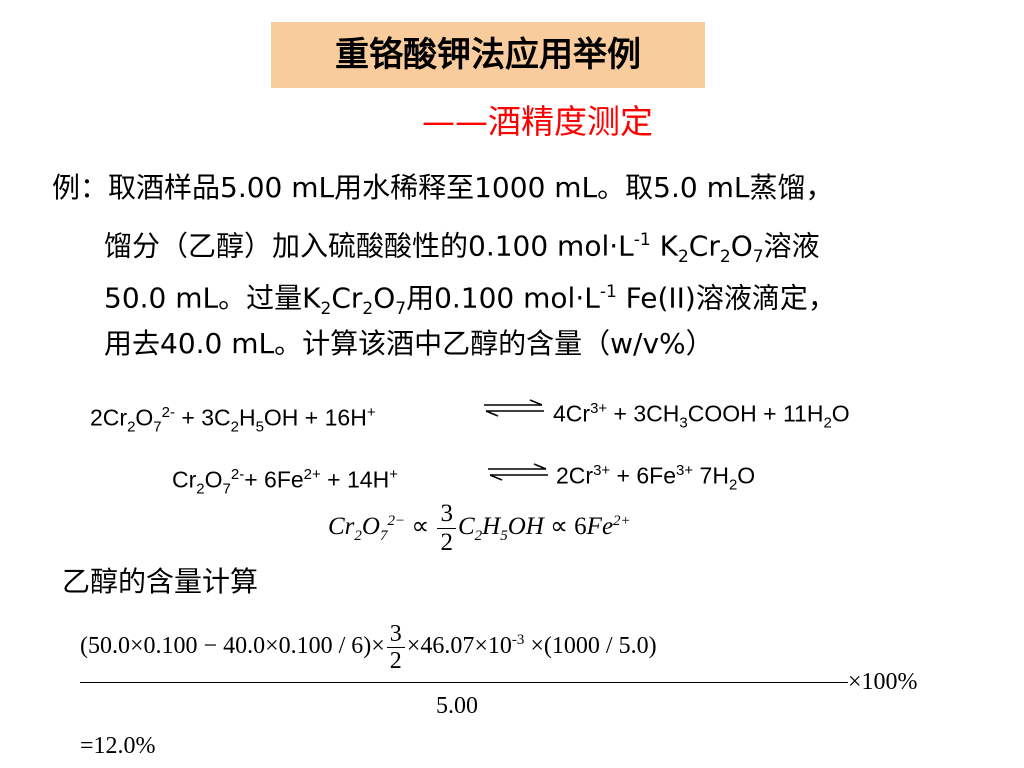 Image resolution: width=1024 pixels, height=768 pixels. Describe the element at coordinates (285, 482) in the screenshot. I see `equation-2-reactants: Cr2O72-+ 6Fe2+ + 14H+` at that location.